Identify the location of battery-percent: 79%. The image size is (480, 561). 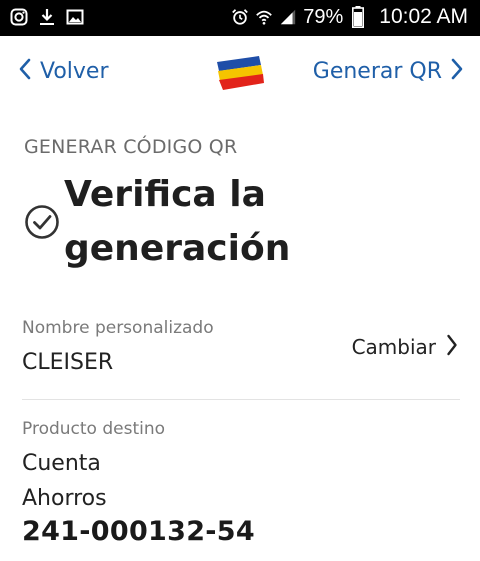
(323, 16).